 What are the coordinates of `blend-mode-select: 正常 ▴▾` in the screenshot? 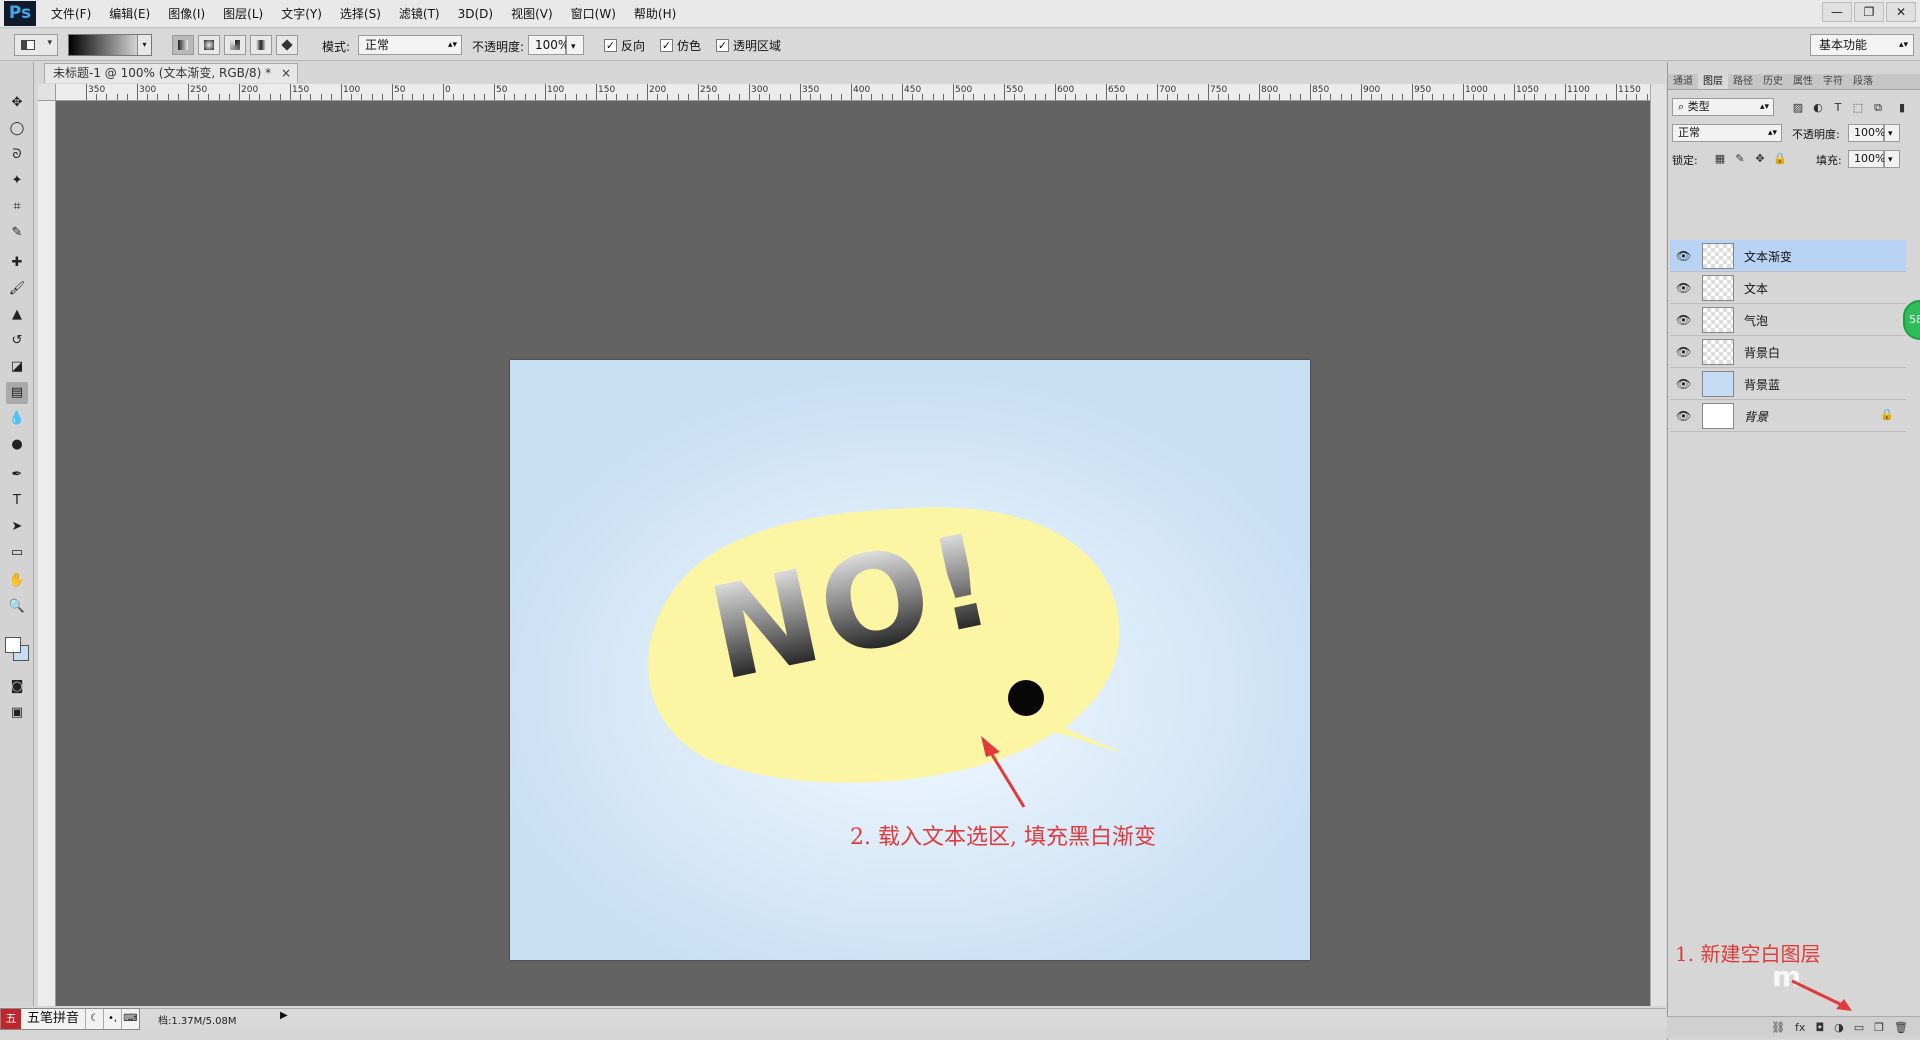 It's located at (1727, 133).